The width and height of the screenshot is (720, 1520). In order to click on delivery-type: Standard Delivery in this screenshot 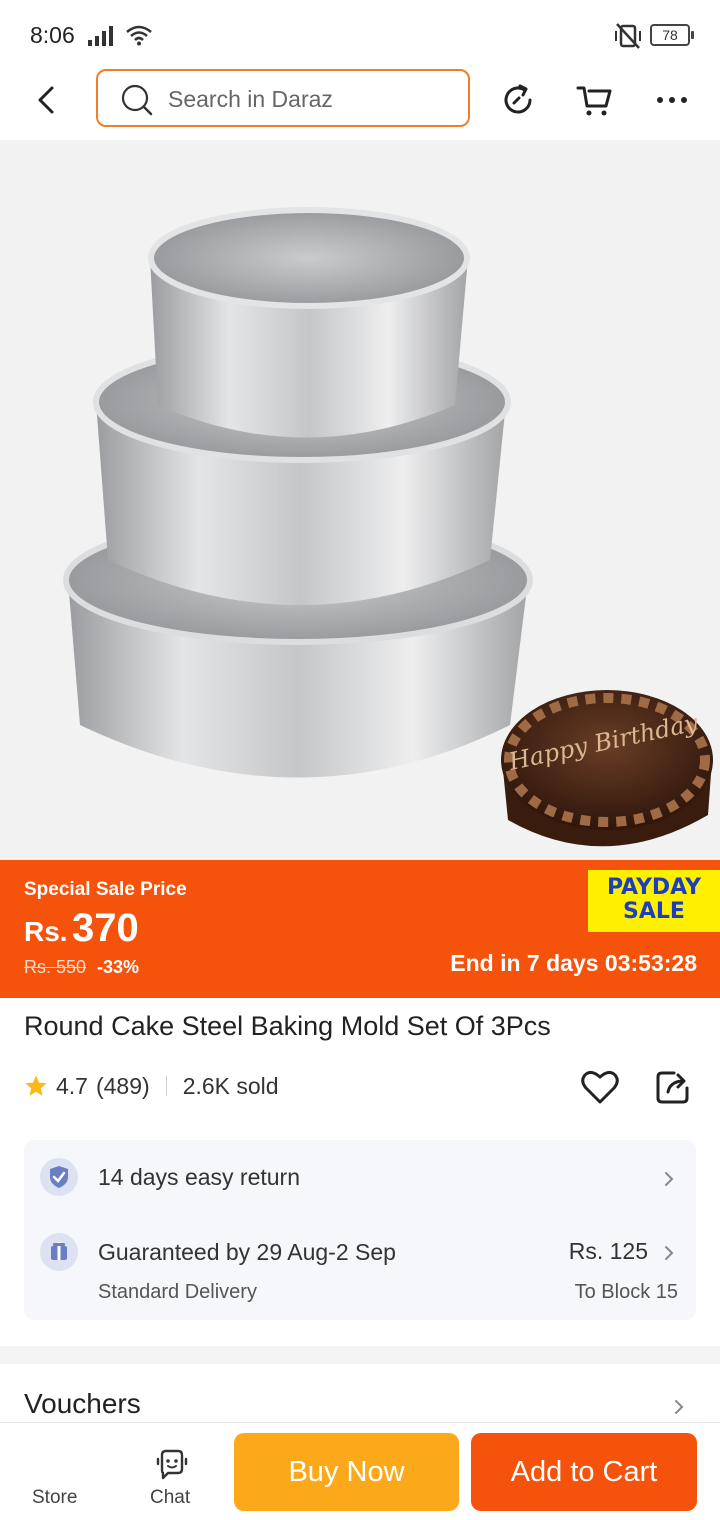, I will do `click(177, 1292)`.